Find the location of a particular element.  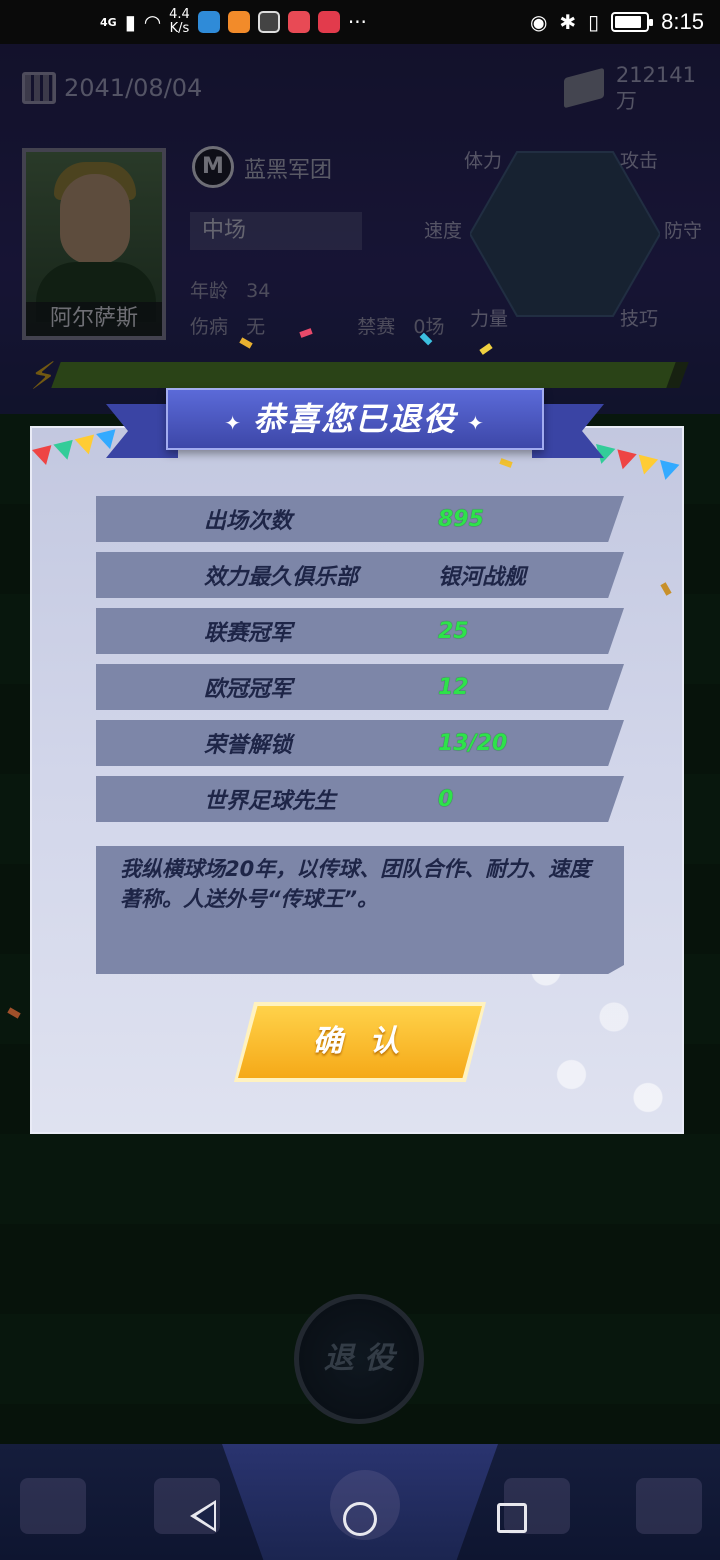

tab-trophy-icon is located at coordinates (669, 1506).